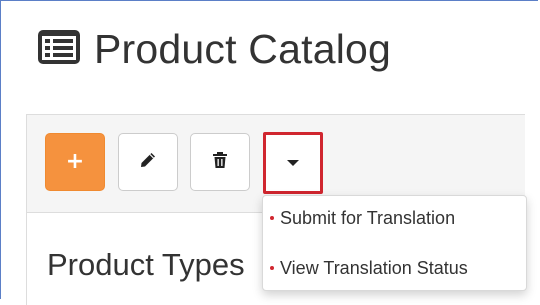 The height and width of the screenshot is (305, 540). Describe the element at coordinates (243, 48) in the screenshot. I see `page-title: Product Catalog` at that location.